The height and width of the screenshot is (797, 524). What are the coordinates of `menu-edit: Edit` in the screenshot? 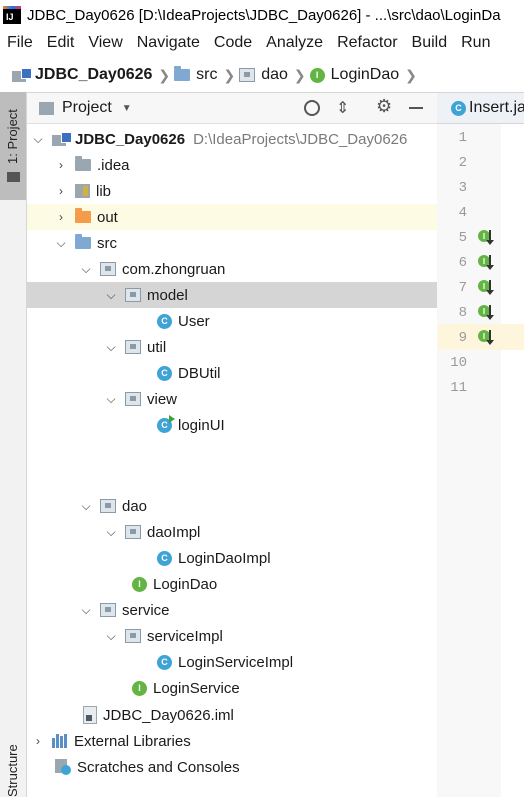 It's located at (61, 43).